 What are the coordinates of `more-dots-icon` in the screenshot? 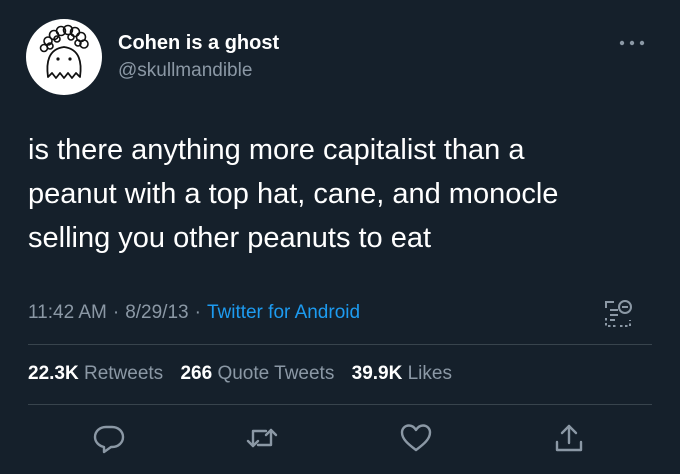 It's located at (632, 43).